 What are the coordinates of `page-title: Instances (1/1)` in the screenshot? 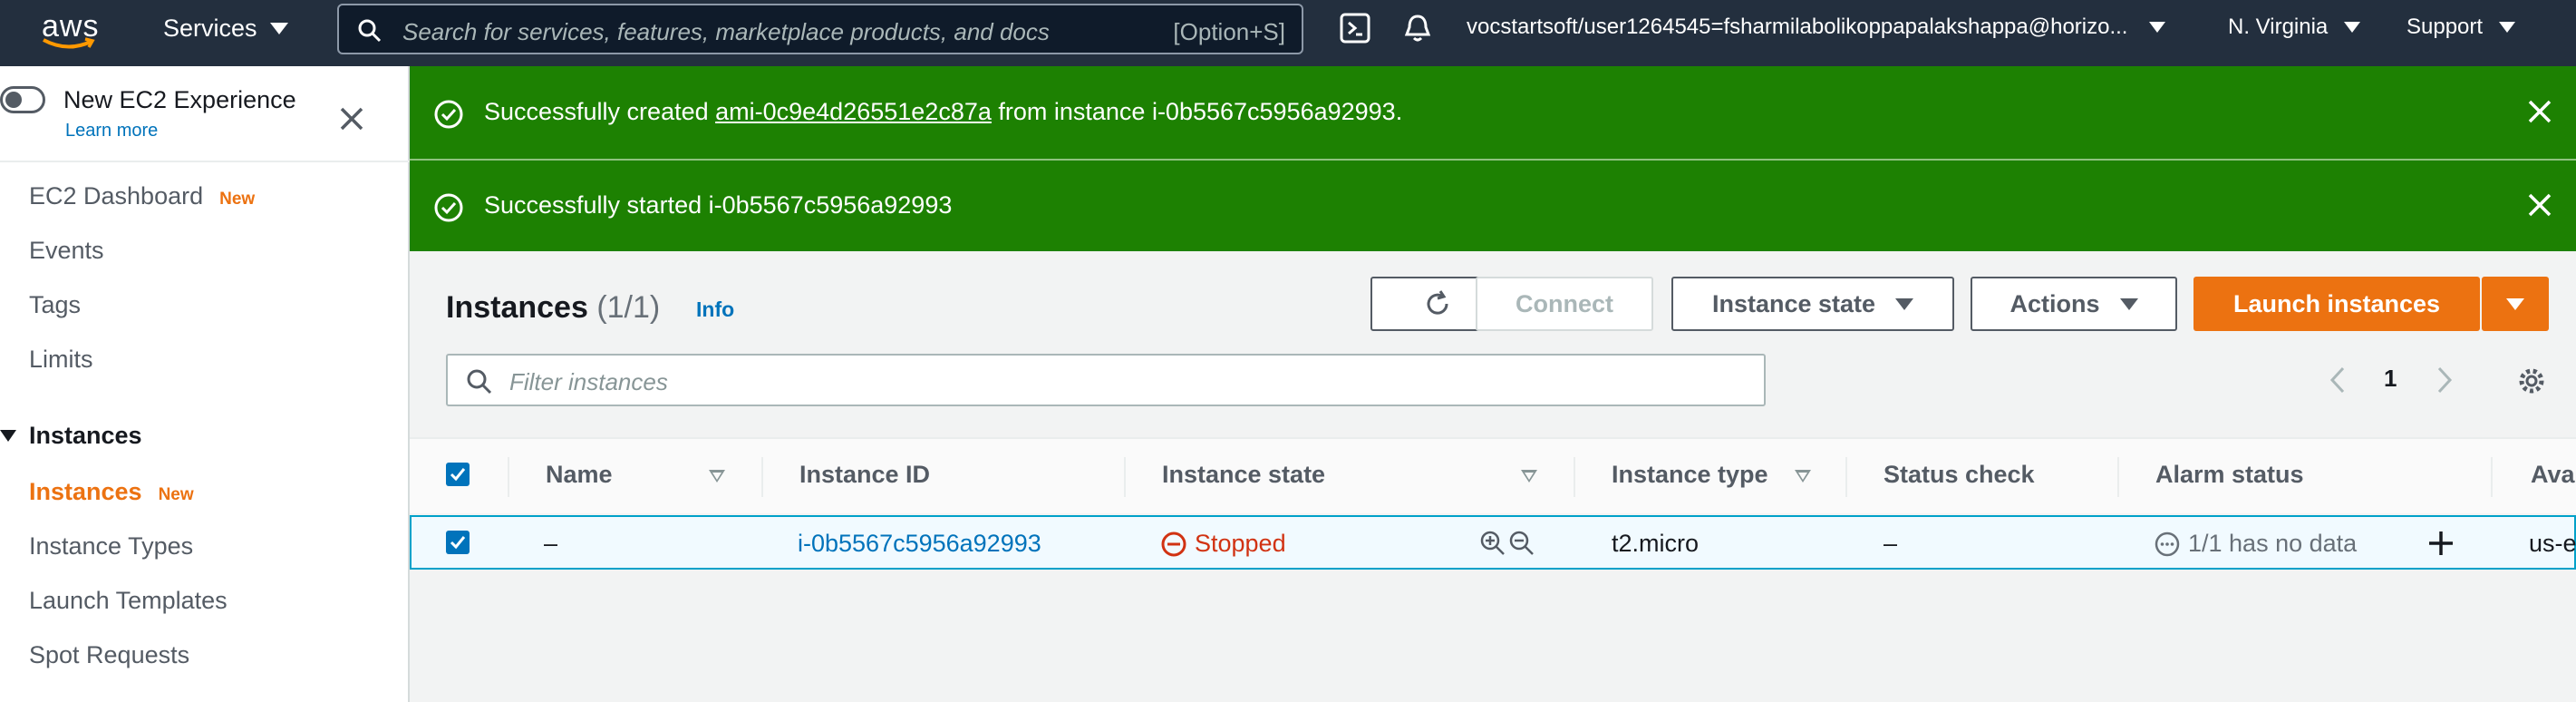 It's located at (553, 308).